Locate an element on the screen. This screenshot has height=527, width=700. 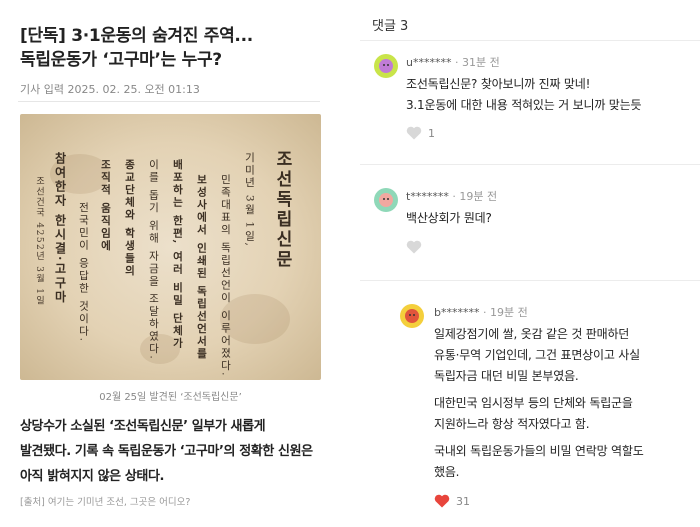
comment-meta: u******* · 31분 전 is located at coordinates (453, 62).